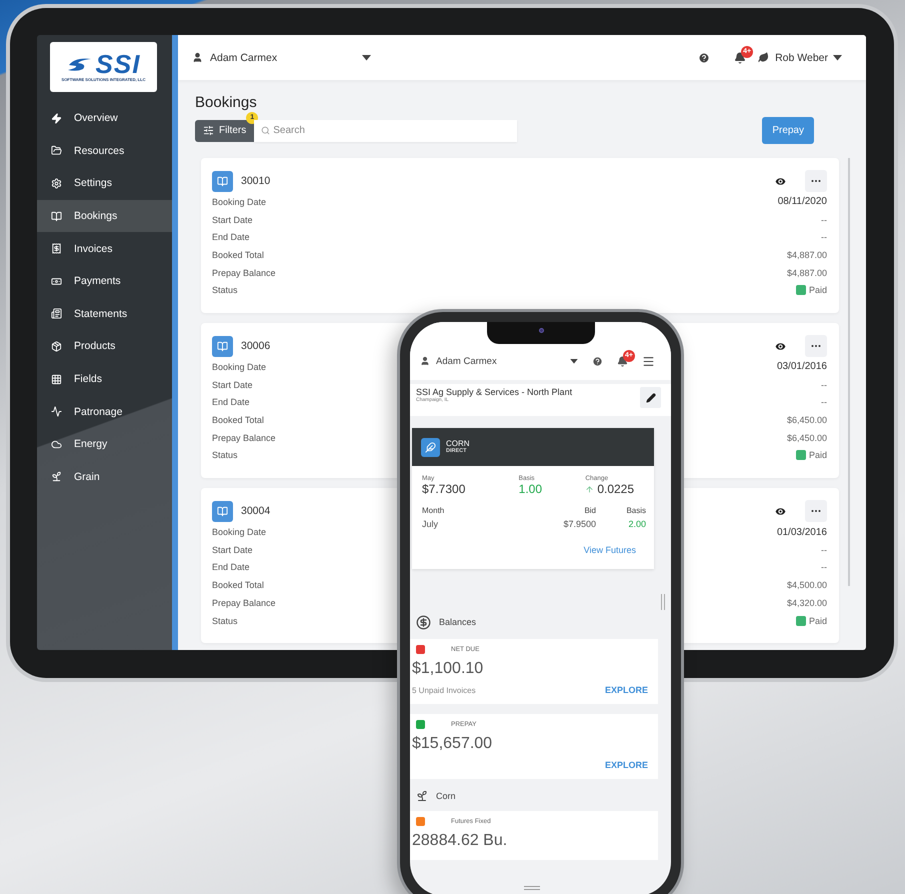 This screenshot has width=905, height=894. I want to click on table-cell-text: July, so click(431, 524).